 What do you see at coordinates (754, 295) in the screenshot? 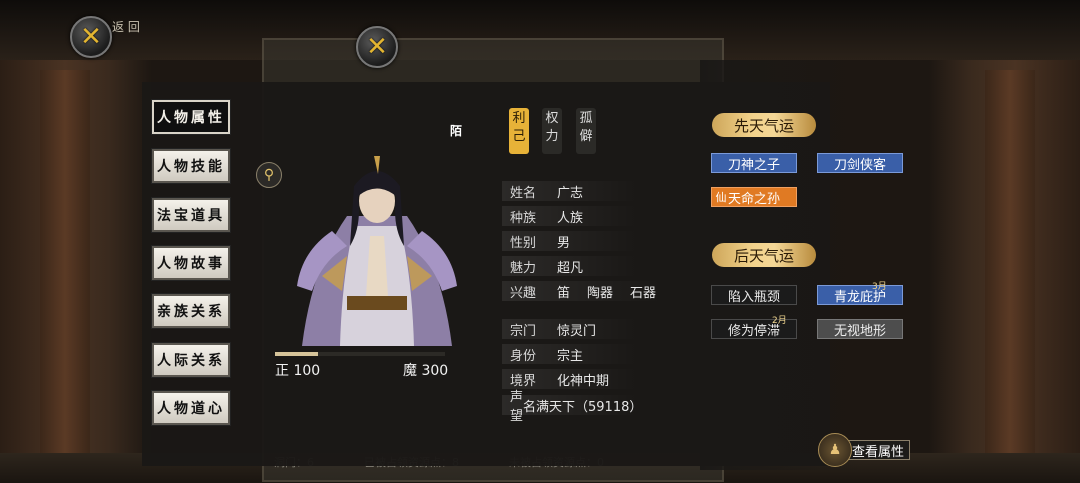
I see `fortune-tag: 陷入瓶颈` at bounding box center [754, 295].